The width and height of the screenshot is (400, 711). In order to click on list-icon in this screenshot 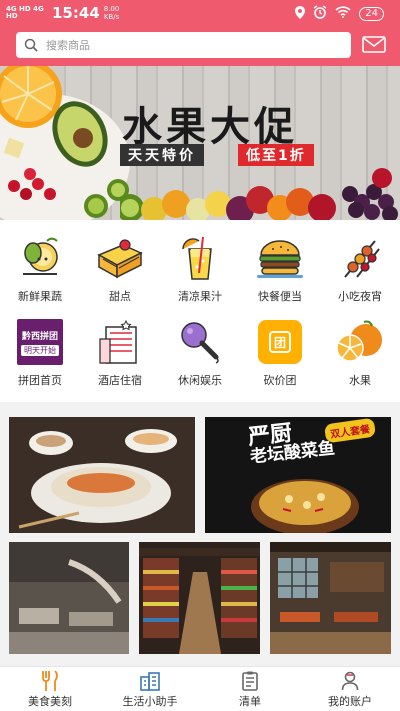, I will do `click(250, 681)`.